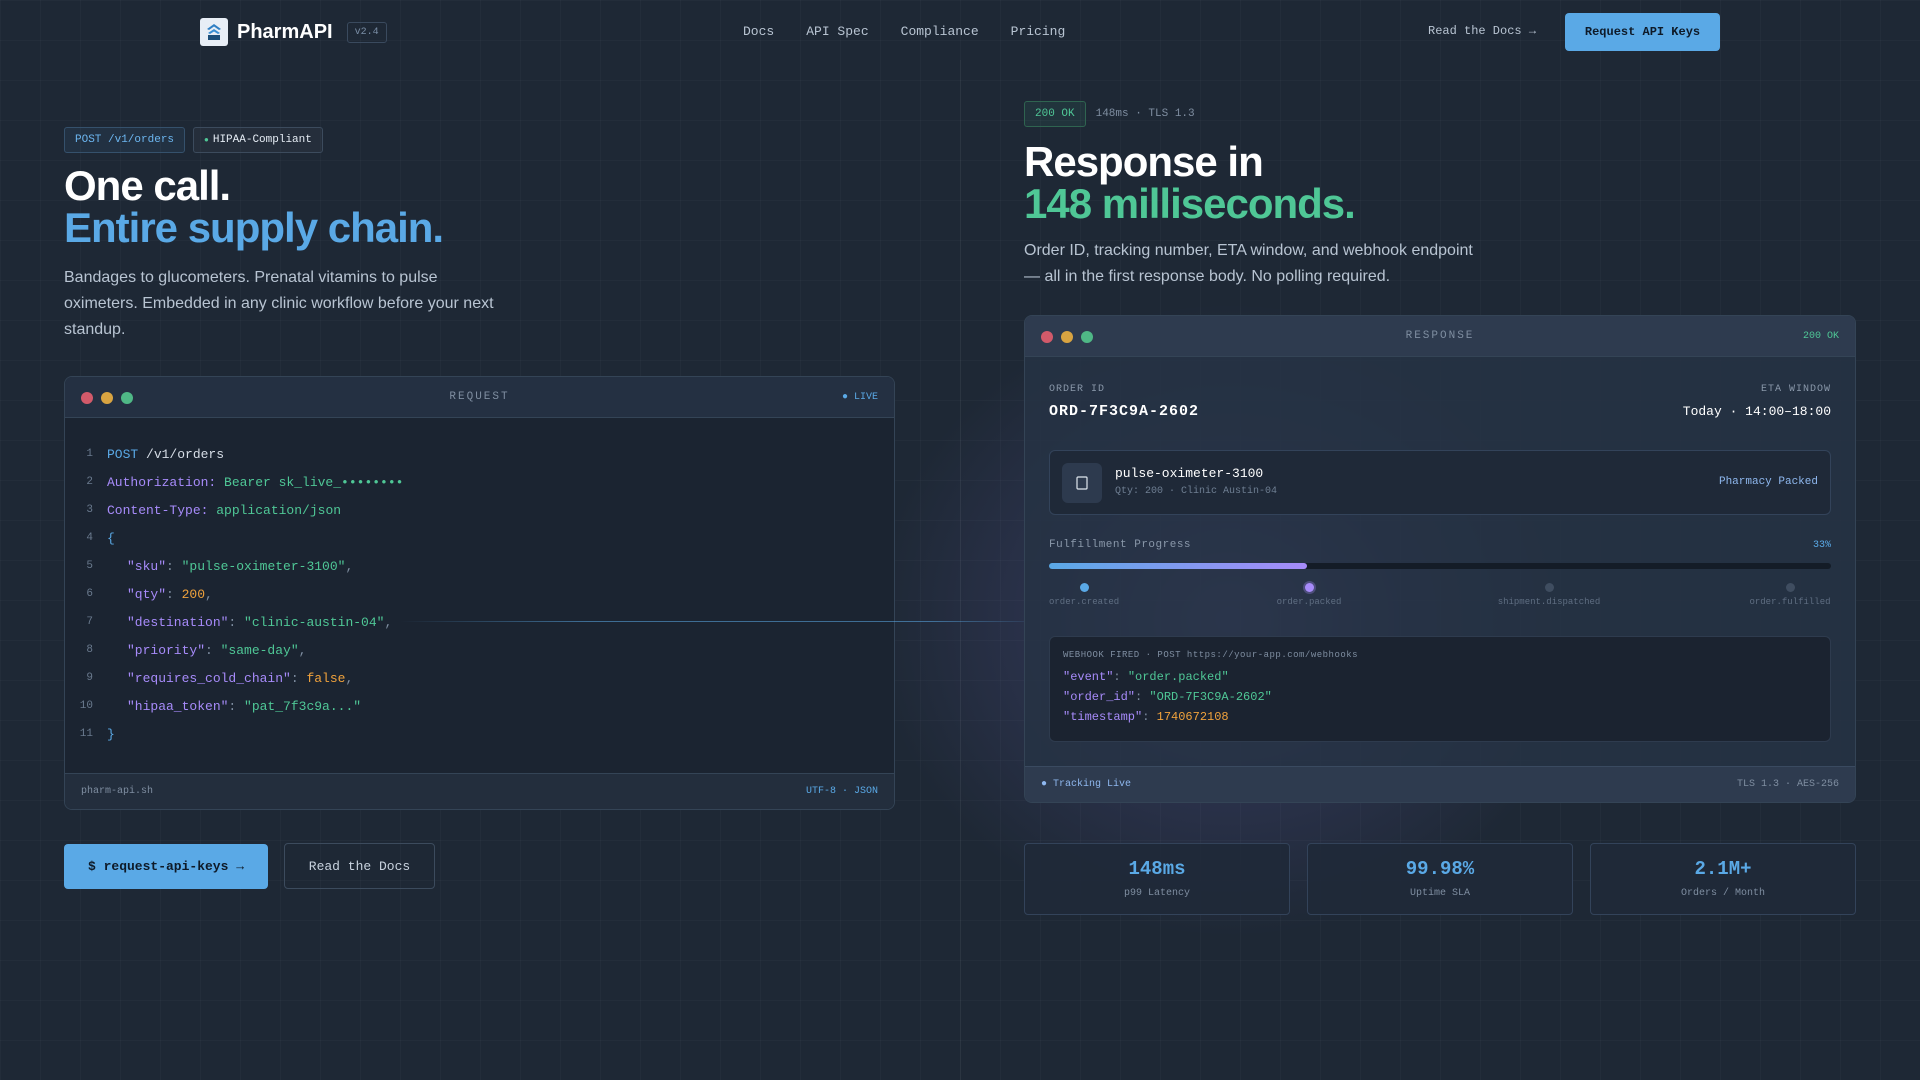  What do you see at coordinates (1787, 784) in the screenshot?
I see `tls-info: TLS 1.3 · AES-256` at bounding box center [1787, 784].